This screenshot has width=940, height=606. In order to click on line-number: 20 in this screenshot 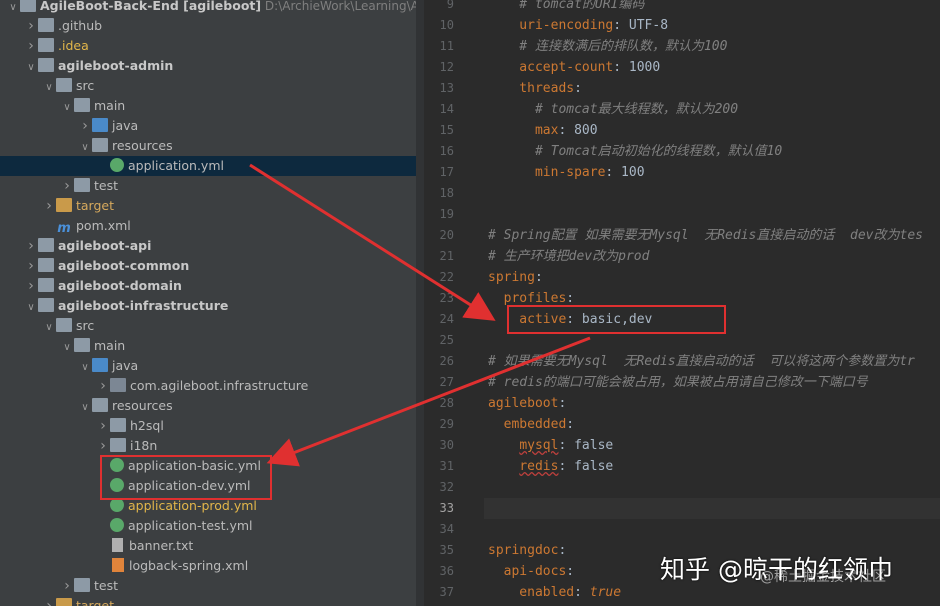, I will do `click(446, 235)`.